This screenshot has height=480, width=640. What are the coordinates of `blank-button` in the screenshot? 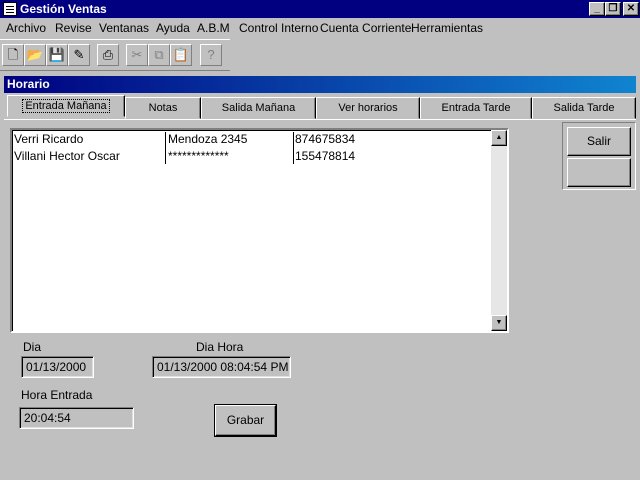 It's located at (599, 172).